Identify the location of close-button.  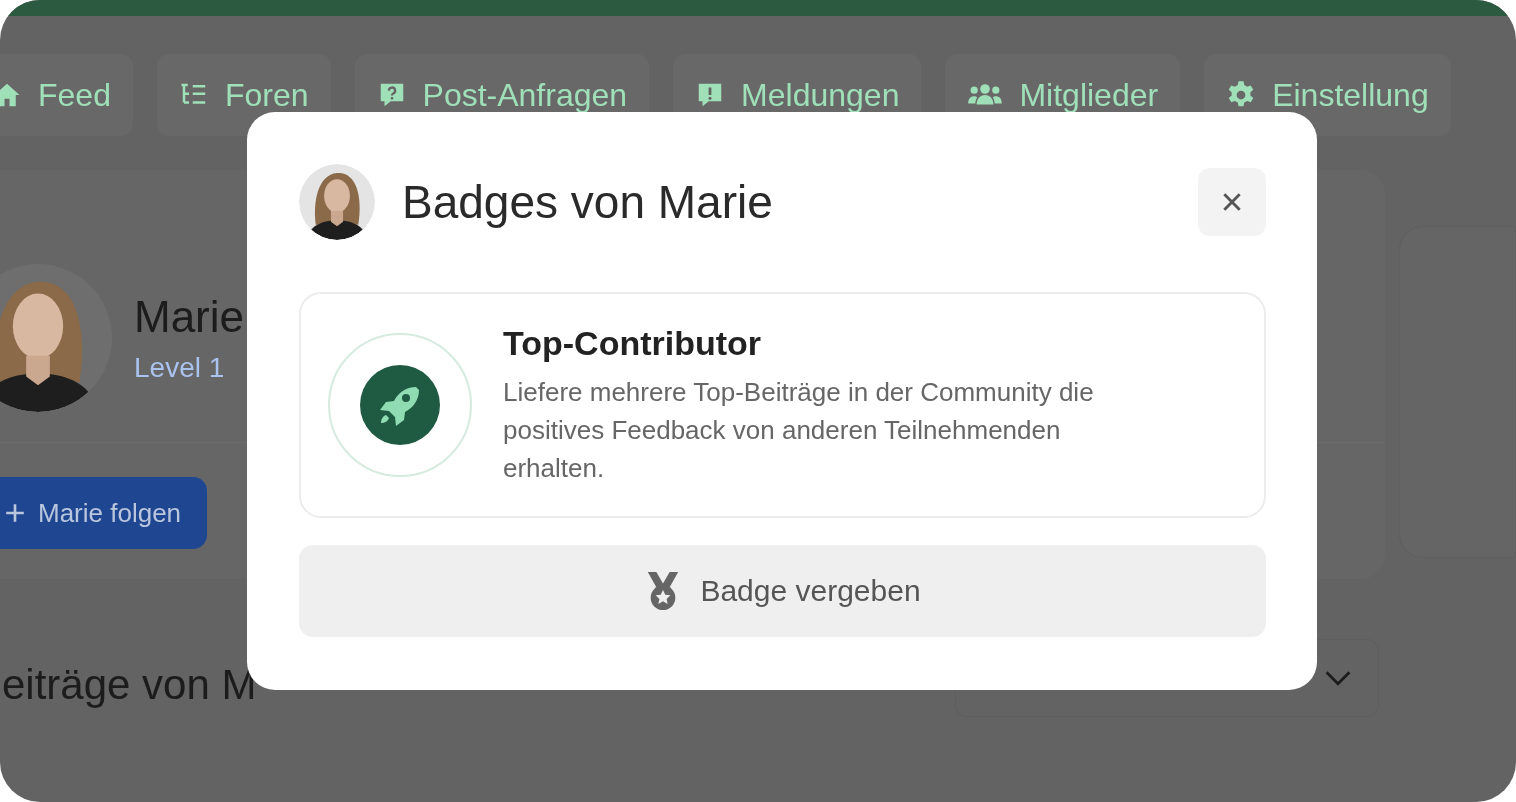
(1232, 202).